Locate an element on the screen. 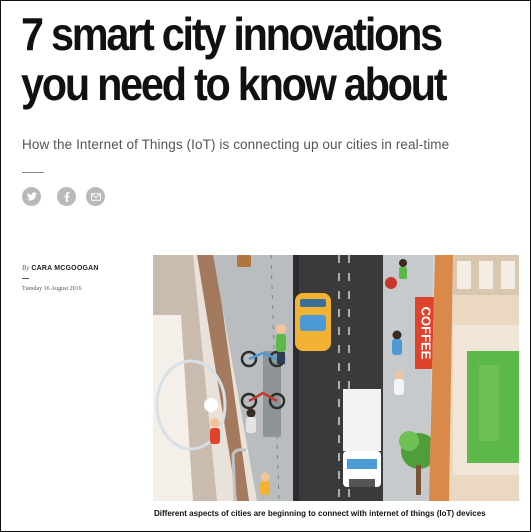 This screenshot has width=531, height=532. facebook-icon is located at coordinates (66, 196).